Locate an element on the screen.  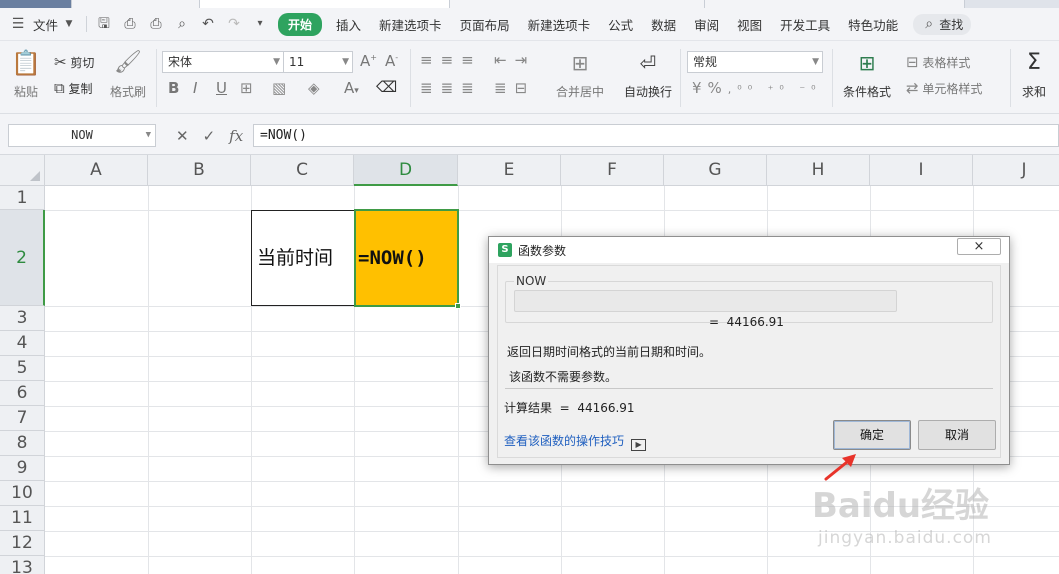
grid-line is located at coordinates (148, 380).